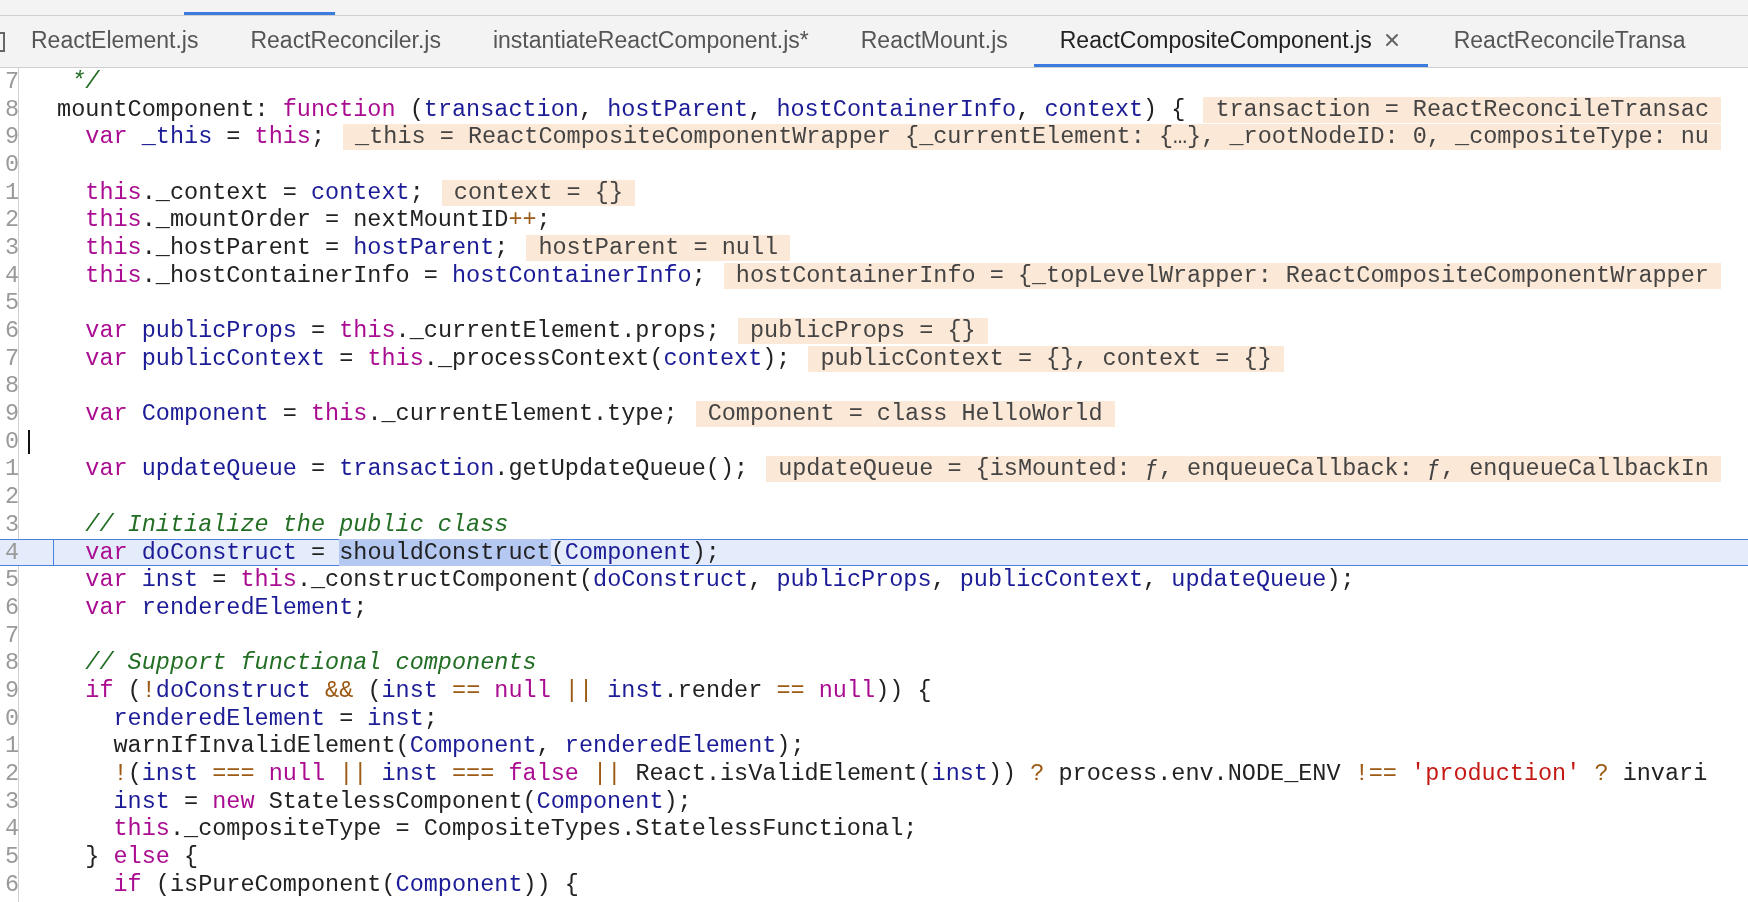 The width and height of the screenshot is (1748, 902). I want to click on code-line: this._hostParent = hostParent;, so click(296, 247).